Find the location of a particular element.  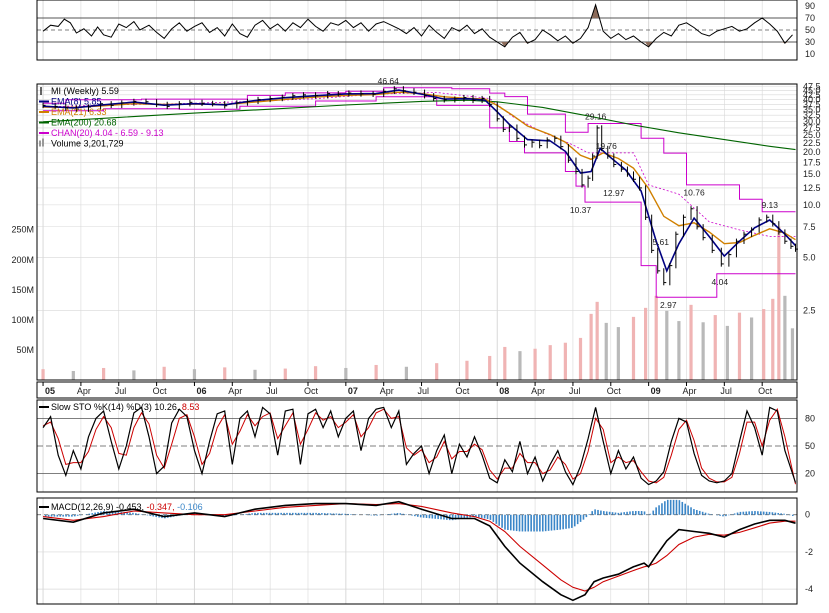

time-axis-label: 08 is located at coordinates (504, 391).